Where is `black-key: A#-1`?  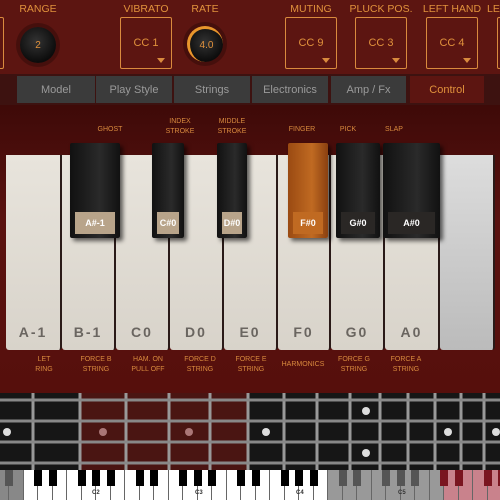
black-key: A#-1 is located at coordinates (95, 190).